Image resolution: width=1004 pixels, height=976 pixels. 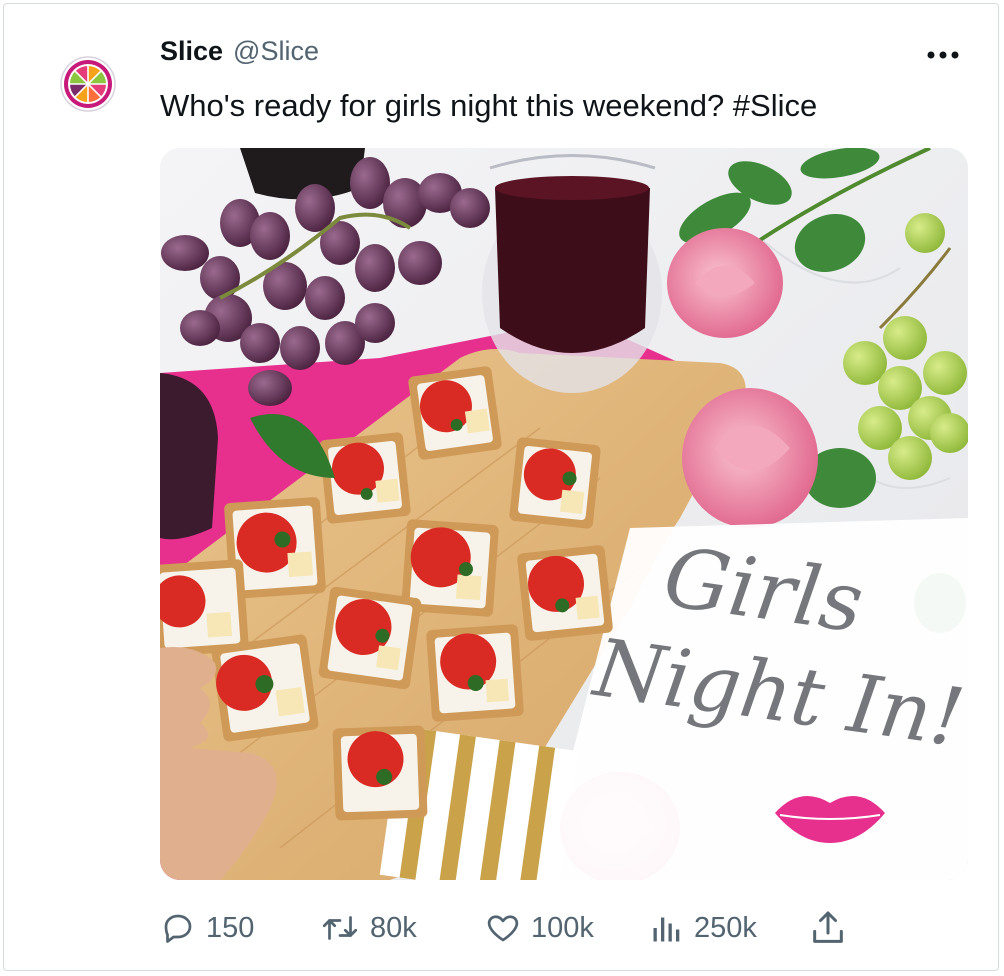 What do you see at coordinates (191, 51) in the screenshot?
I see `display-name: Slice` at bounding box center [191, 51].